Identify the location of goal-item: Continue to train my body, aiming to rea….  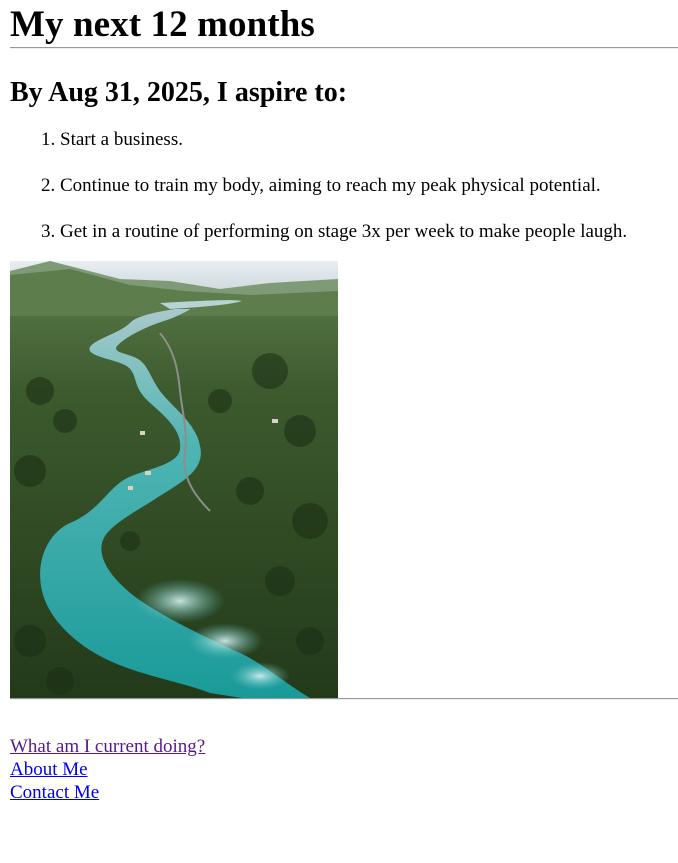
(369, 186).